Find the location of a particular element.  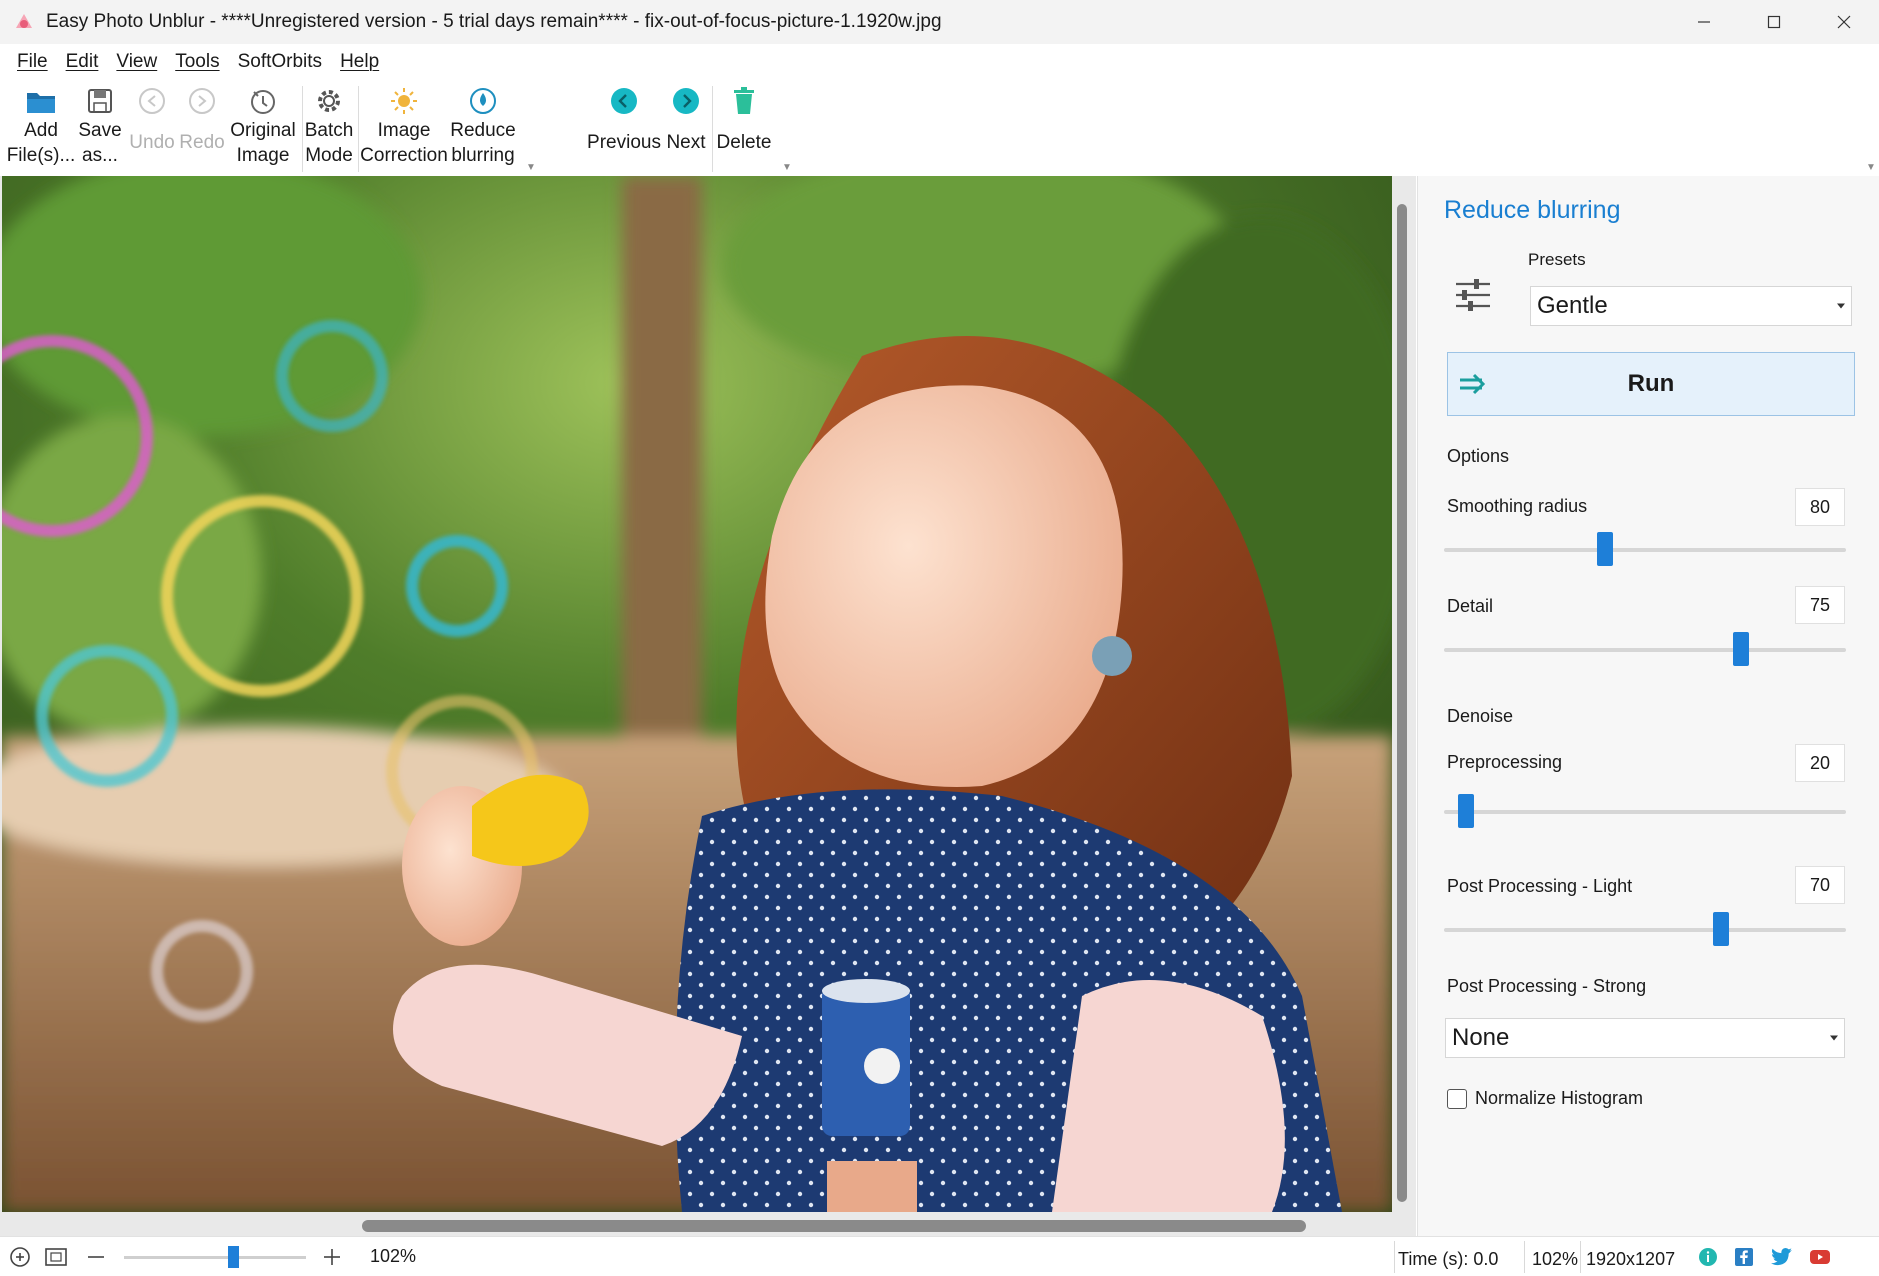

detail-thumb is located at coordinates (1741, 649).